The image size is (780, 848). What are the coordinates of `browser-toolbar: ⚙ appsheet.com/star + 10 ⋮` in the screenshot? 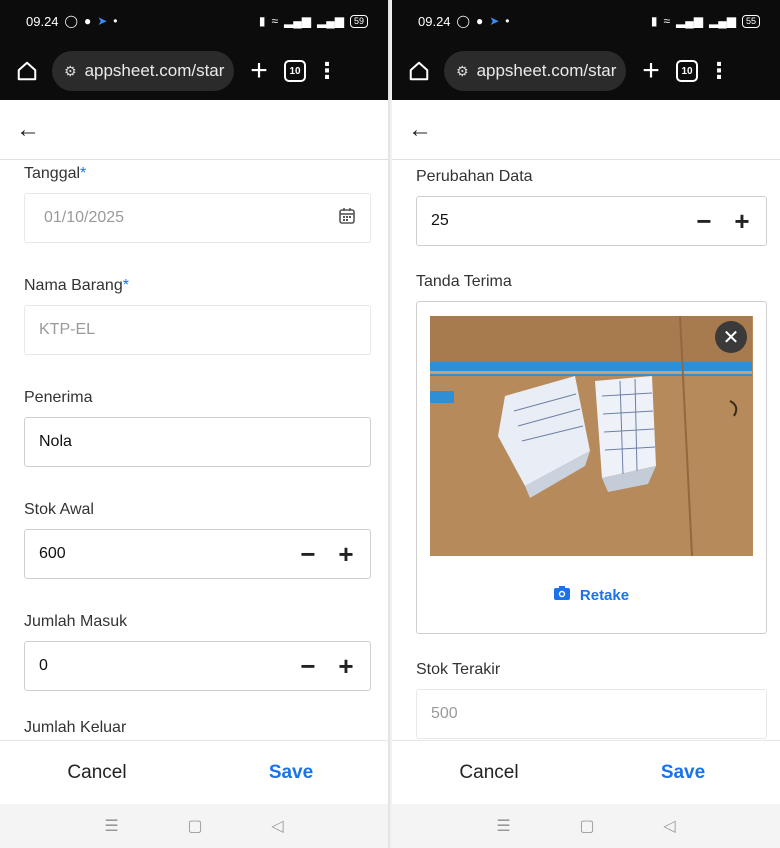 It's located at (586, 71).